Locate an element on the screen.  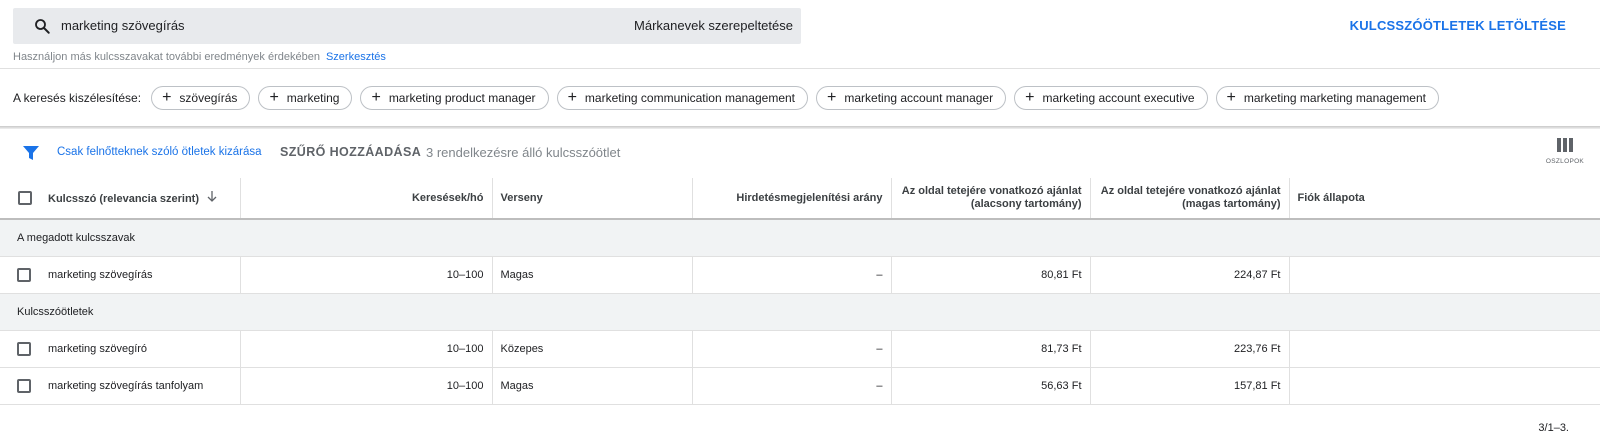
bid-high-header-line2: (magas tartomány) is located at coordinates (1231, 204).